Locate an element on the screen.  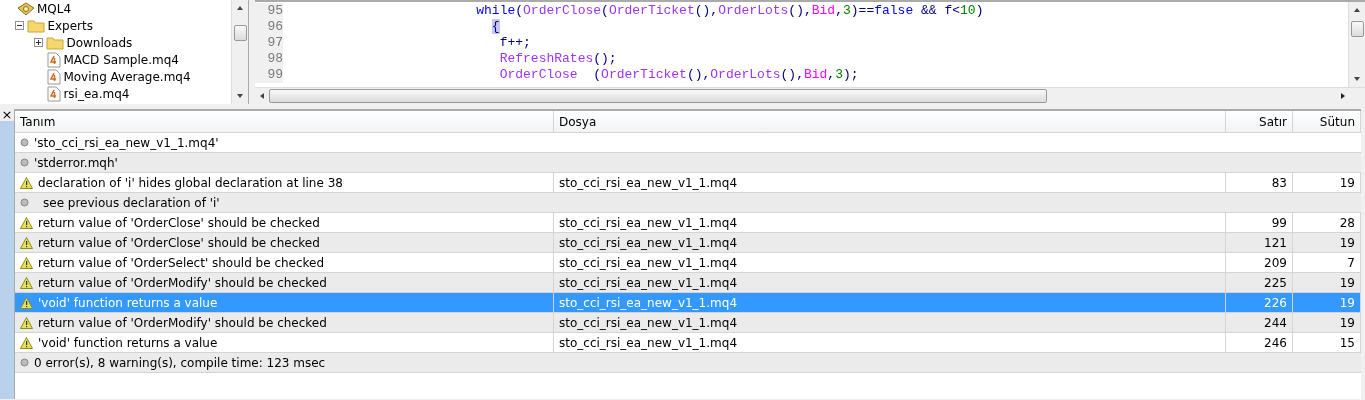
code-token: (); is located at coordinates (605, 58).